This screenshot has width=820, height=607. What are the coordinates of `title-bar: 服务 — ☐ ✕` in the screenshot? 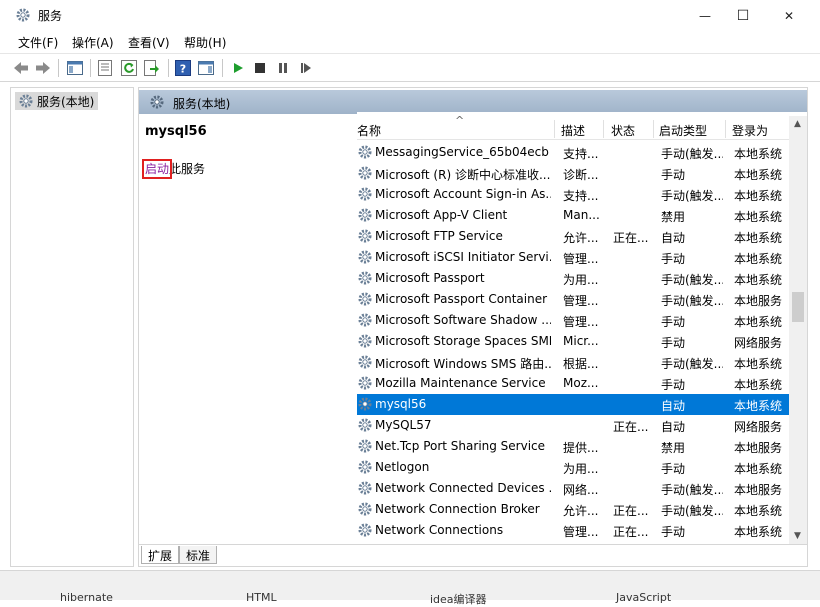 It's located at (410, 15).